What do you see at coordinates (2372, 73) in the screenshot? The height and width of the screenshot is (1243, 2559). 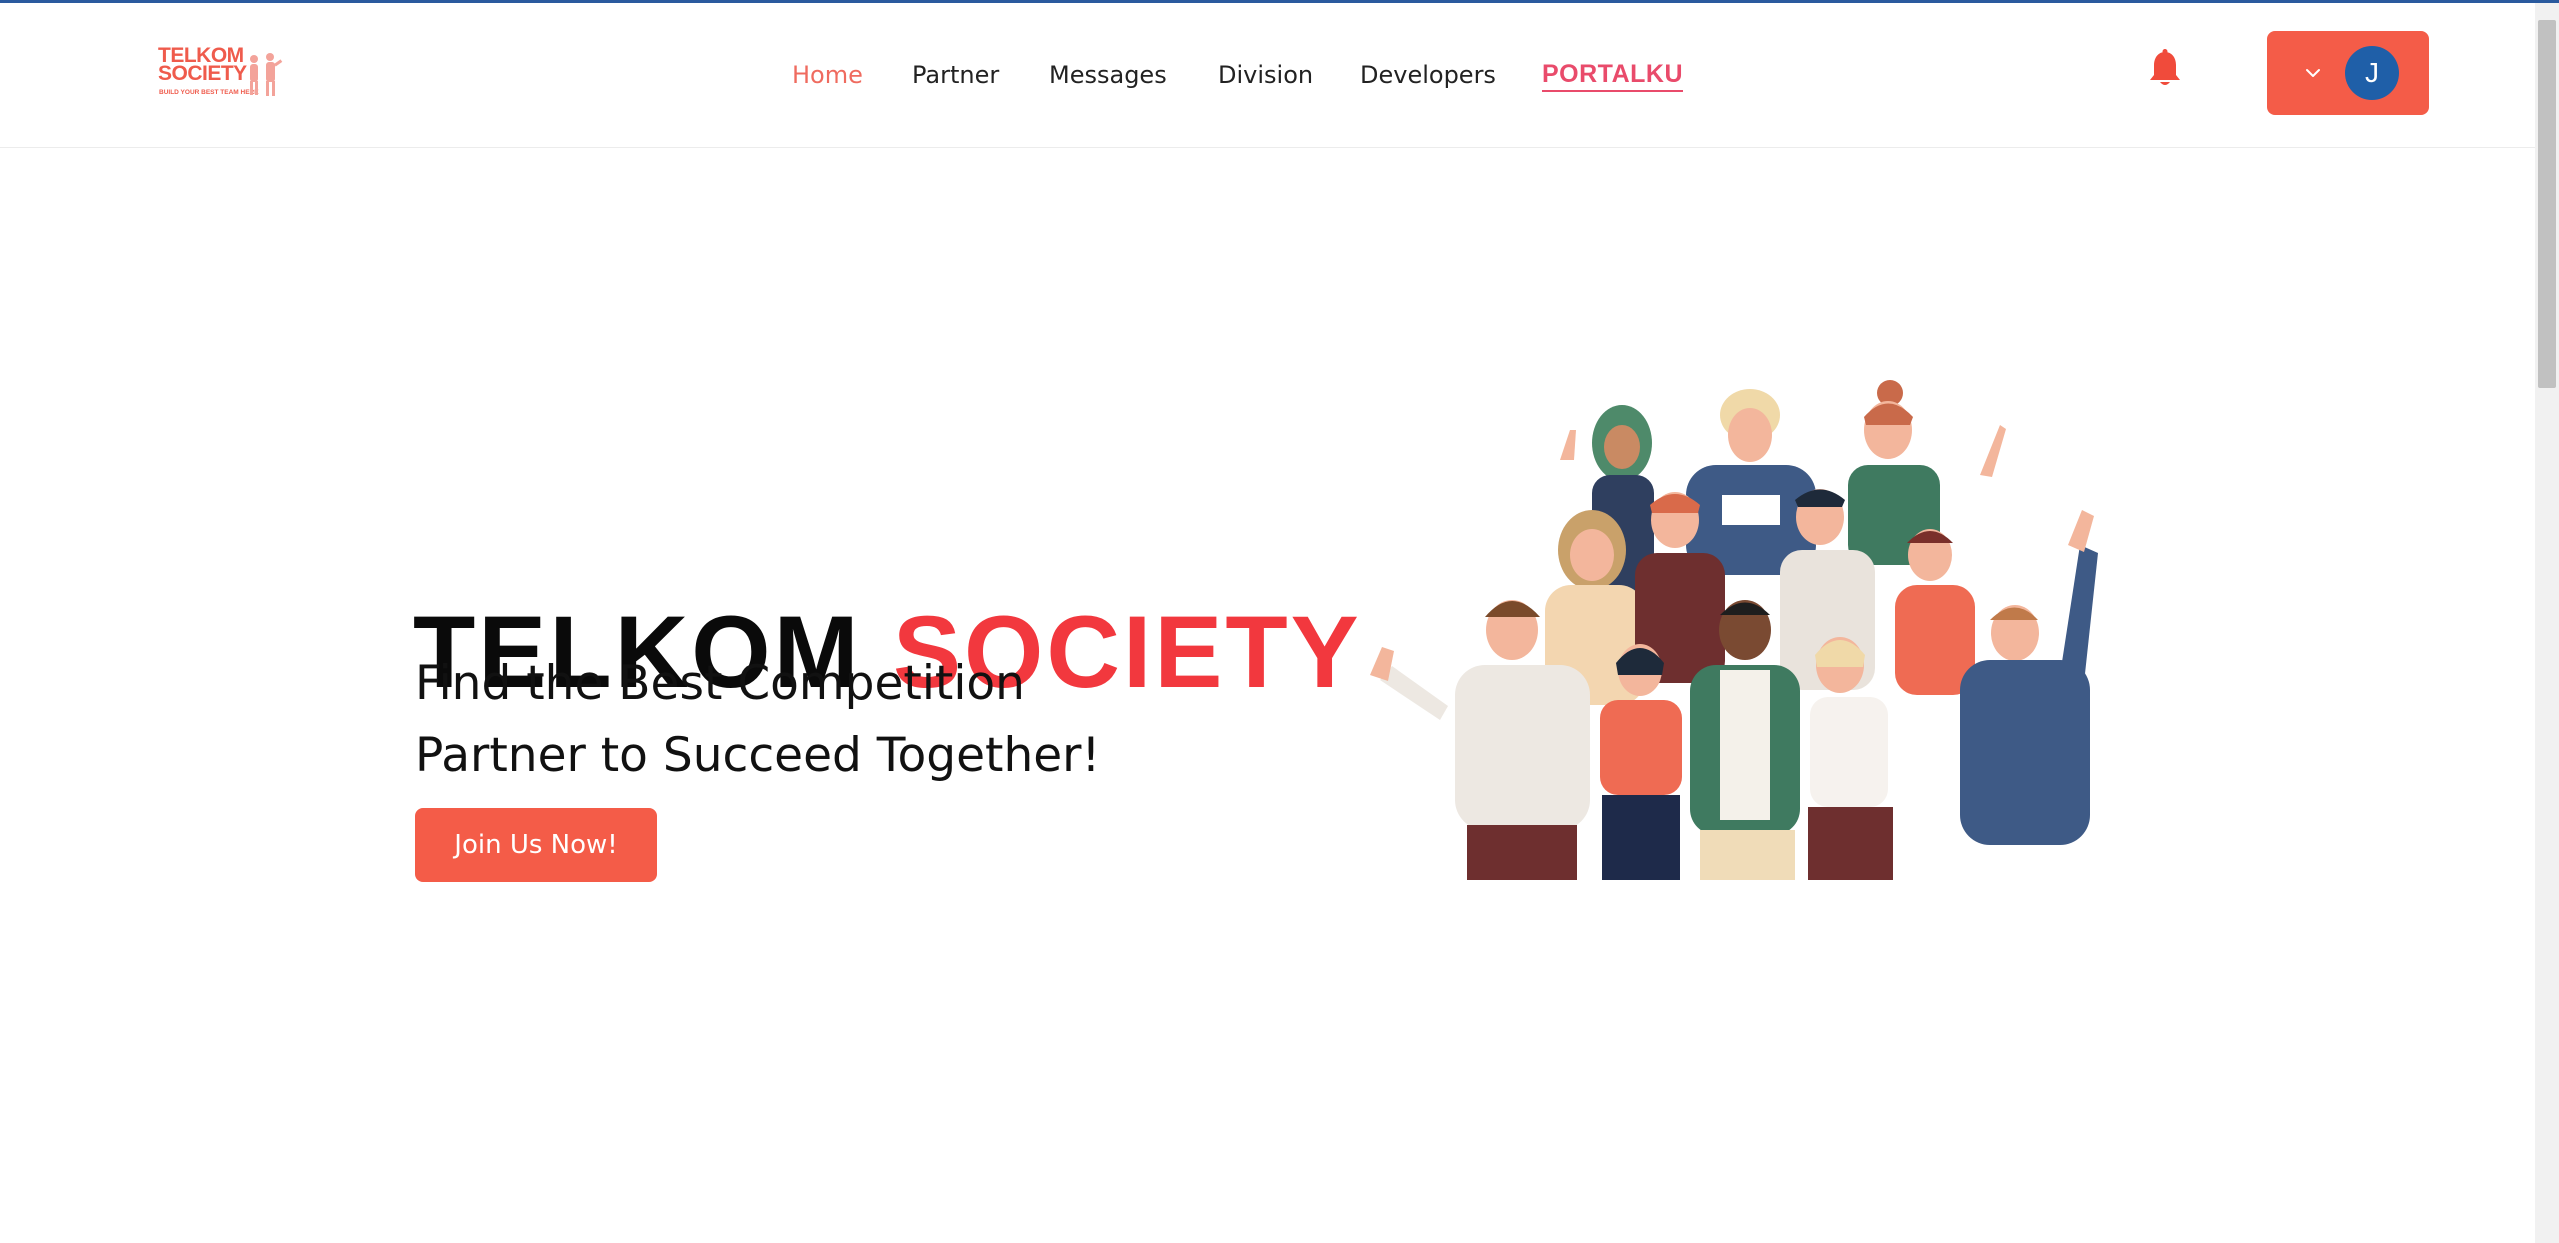 I see `avatar: J` at bounding box center [2372, 73].